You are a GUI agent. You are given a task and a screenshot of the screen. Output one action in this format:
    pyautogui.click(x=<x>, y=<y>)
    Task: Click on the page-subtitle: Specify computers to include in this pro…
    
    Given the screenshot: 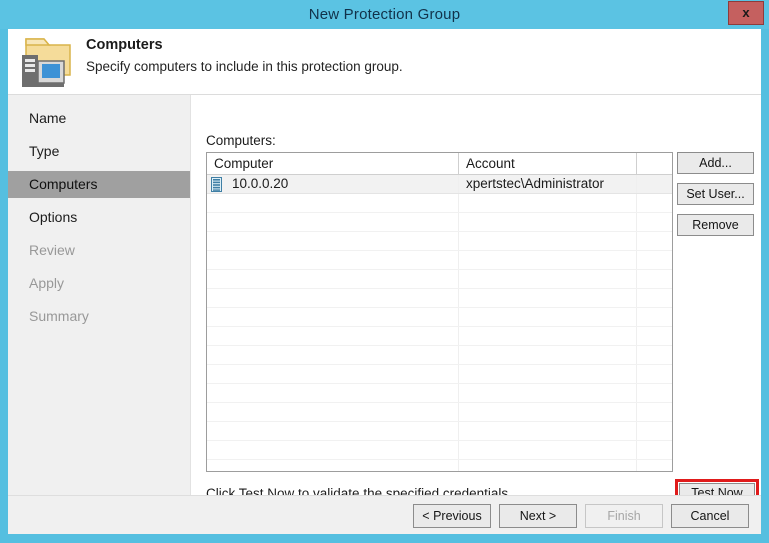 What is the action you would take?
    pyautogui.click(x=244, y=66)
    